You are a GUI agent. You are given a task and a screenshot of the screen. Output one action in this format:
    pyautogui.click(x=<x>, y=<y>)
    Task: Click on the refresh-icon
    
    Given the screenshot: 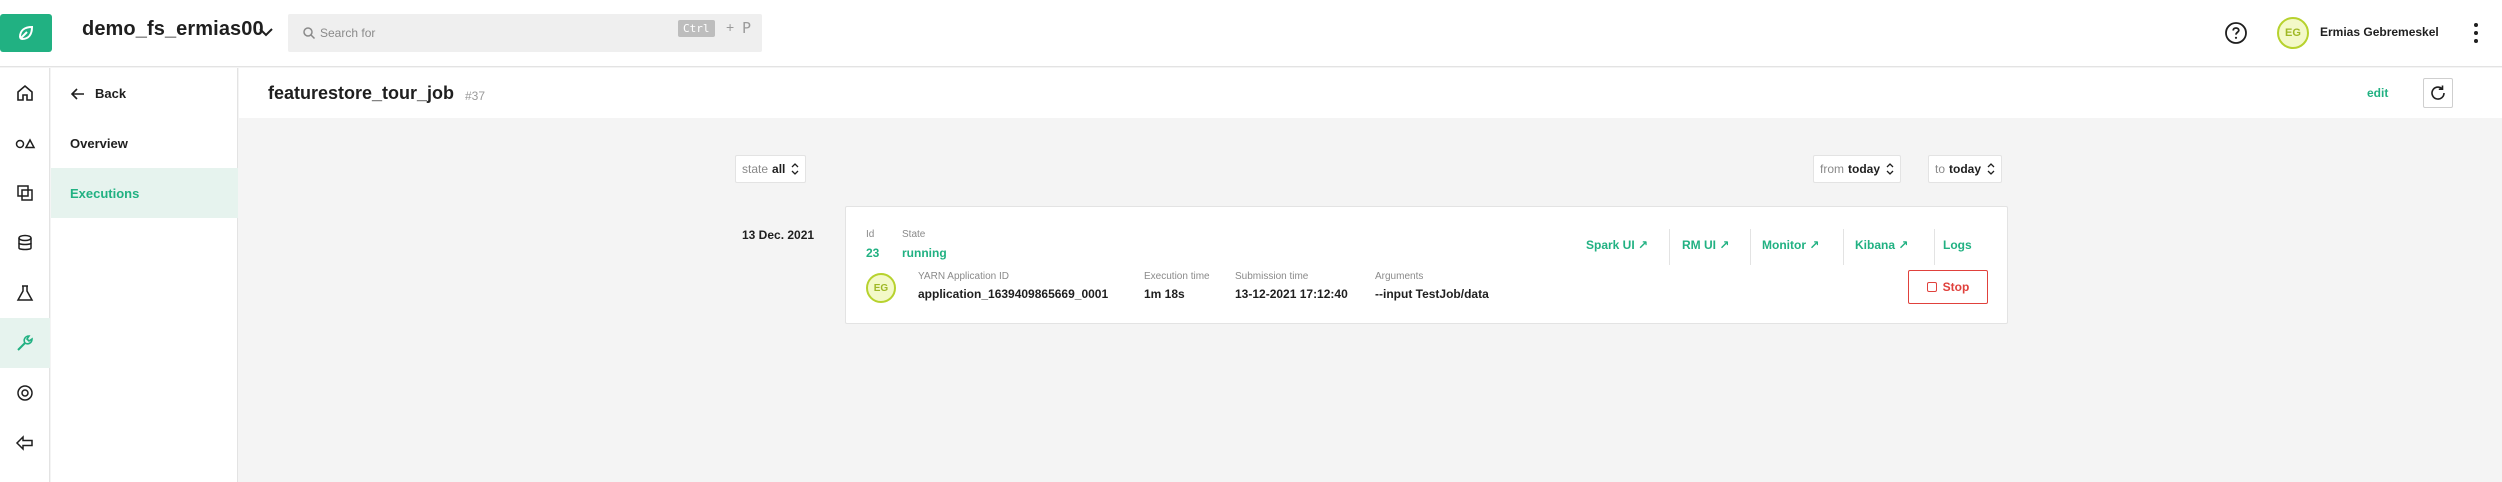 What is the action you would take?
    pyautogui.click(x=2438, y=92)
    